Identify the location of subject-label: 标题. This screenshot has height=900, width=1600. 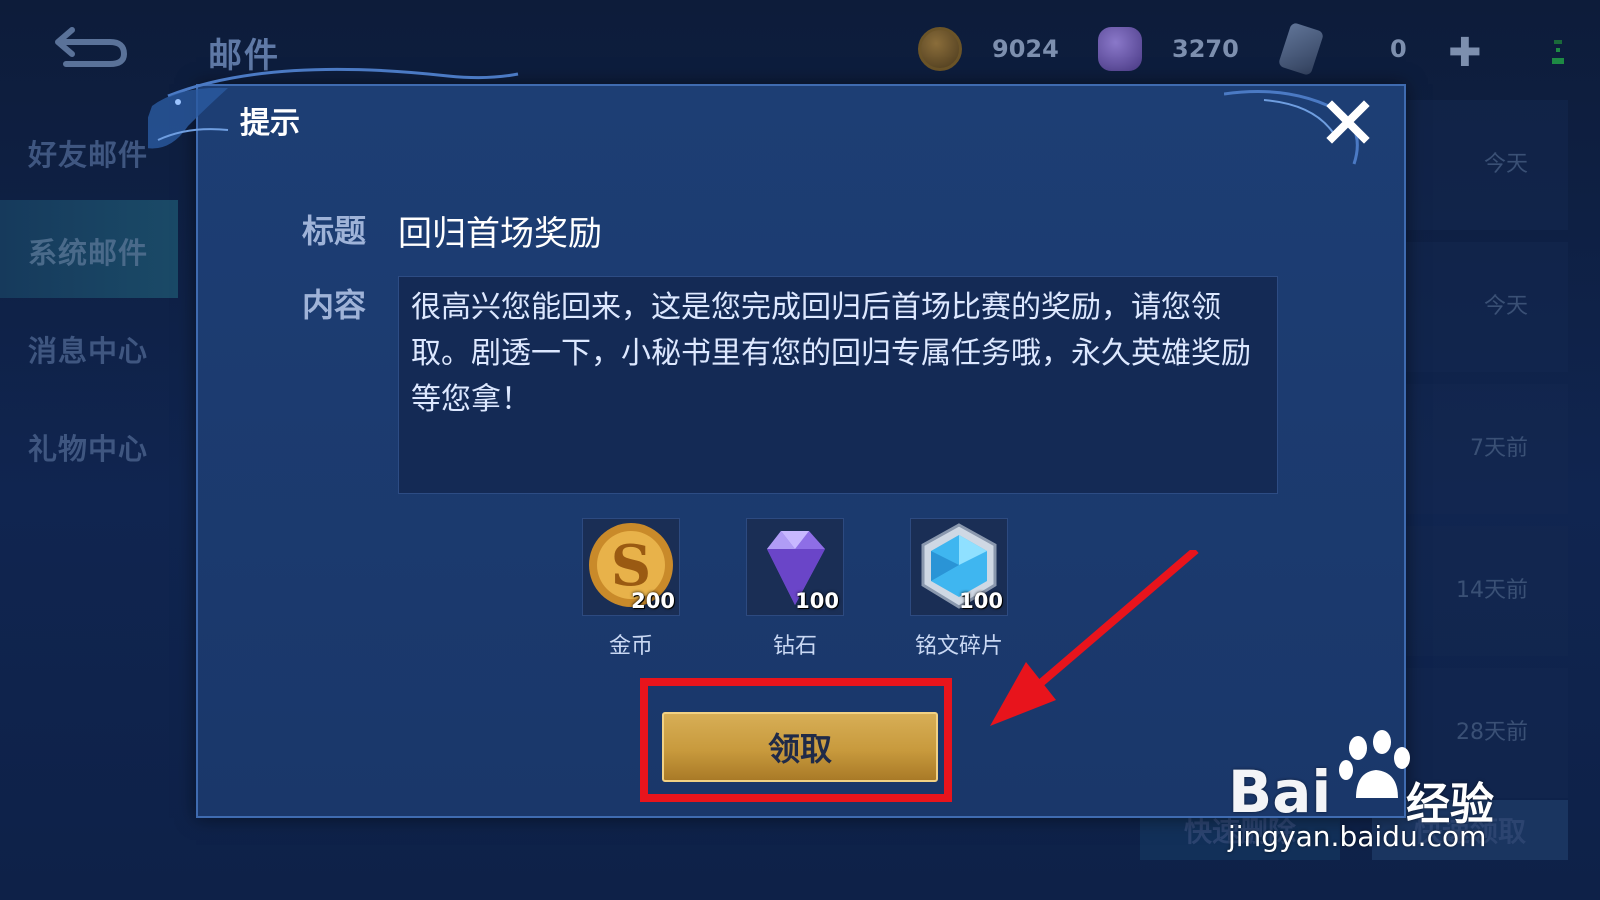
(334, 231).